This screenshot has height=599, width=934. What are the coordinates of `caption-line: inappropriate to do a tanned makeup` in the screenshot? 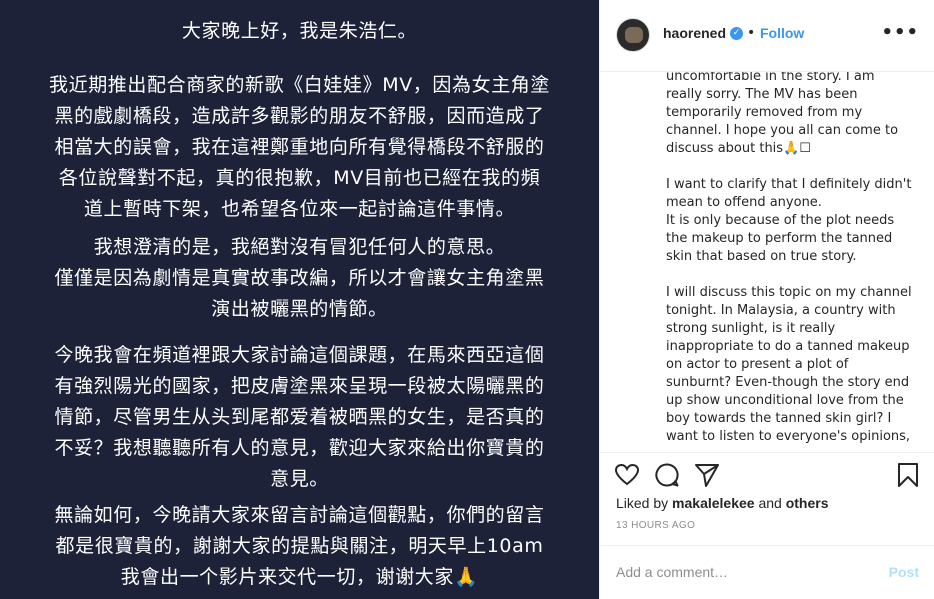 It's located at (788, 346).